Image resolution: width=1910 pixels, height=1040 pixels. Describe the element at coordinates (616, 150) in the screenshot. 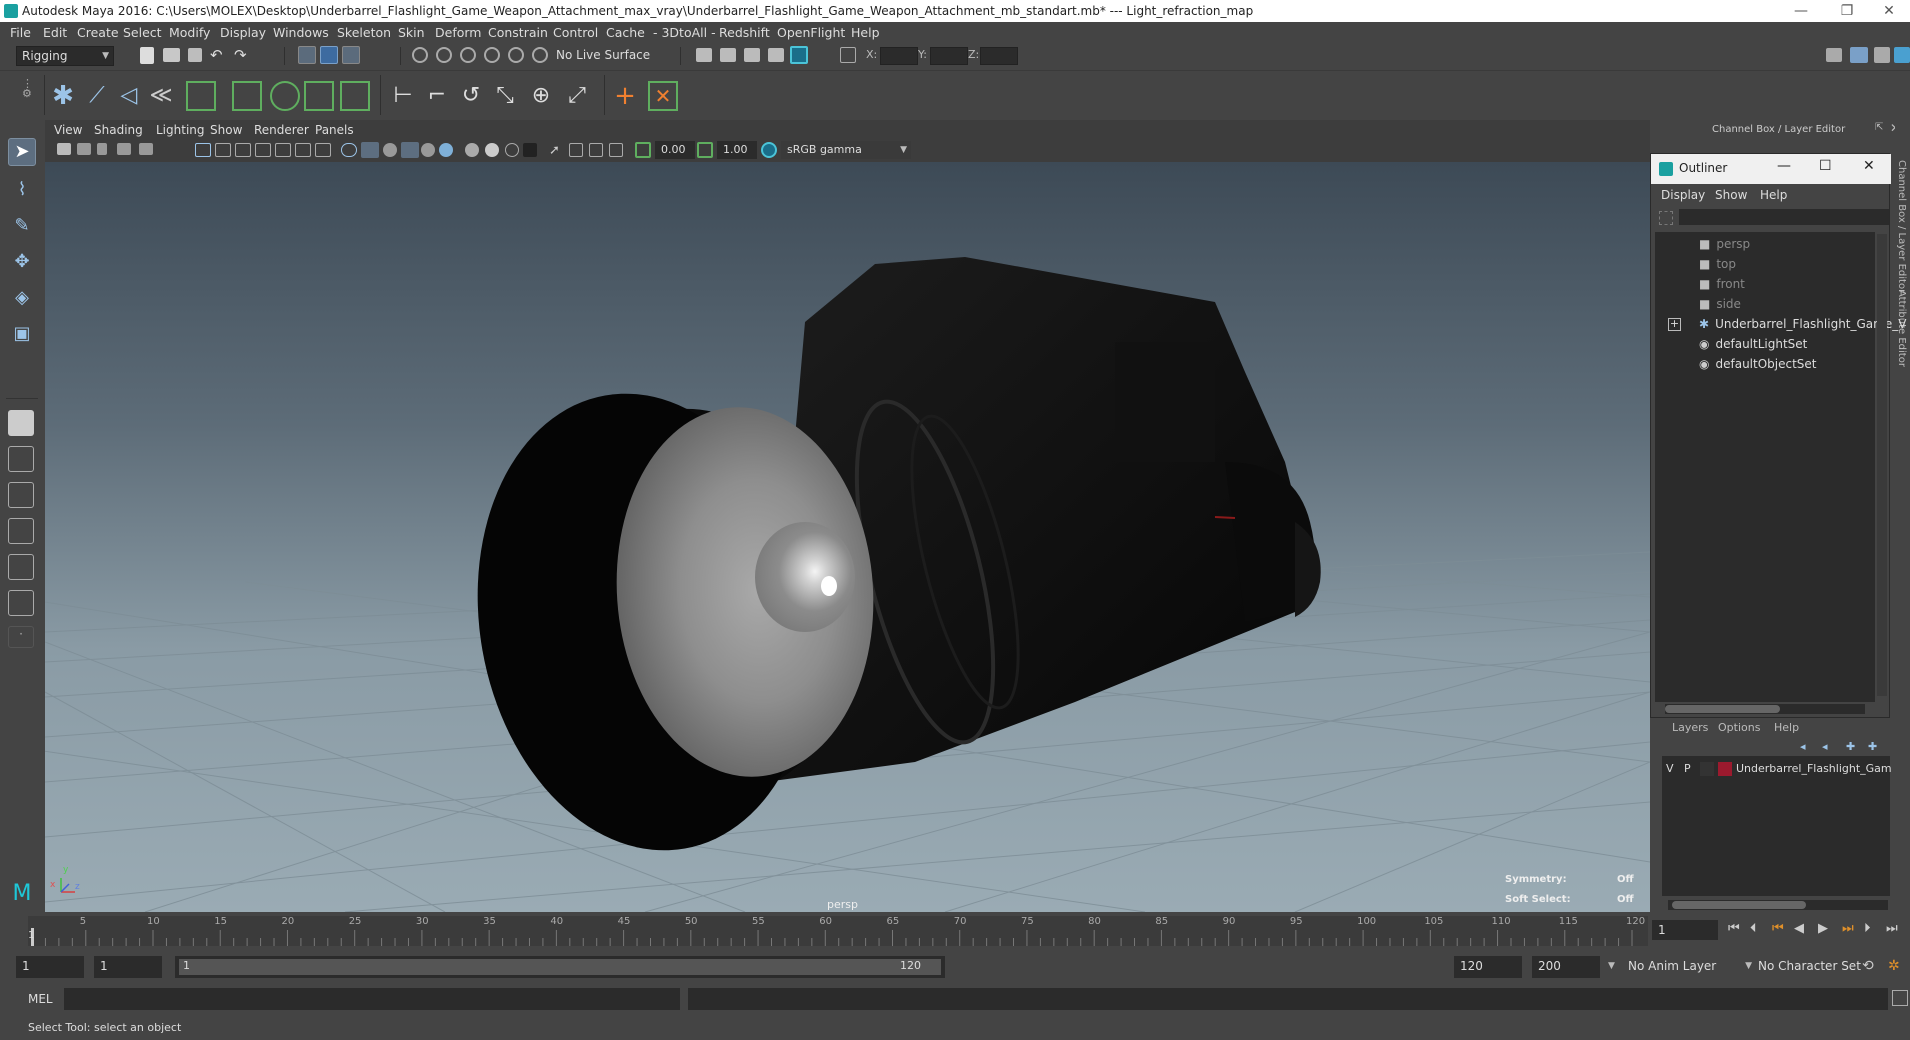

I see `xray-joints-icon` at that location.